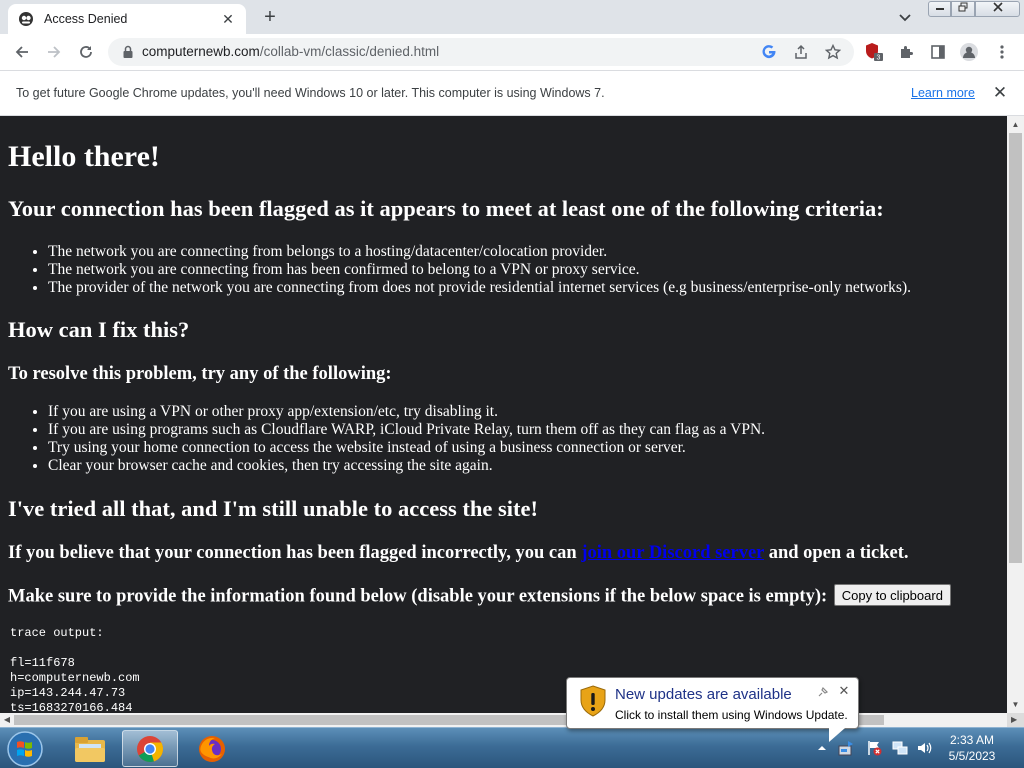  Describe the element at coordinates (900, 748) in the screenshot. I see `network-icon` at that location.